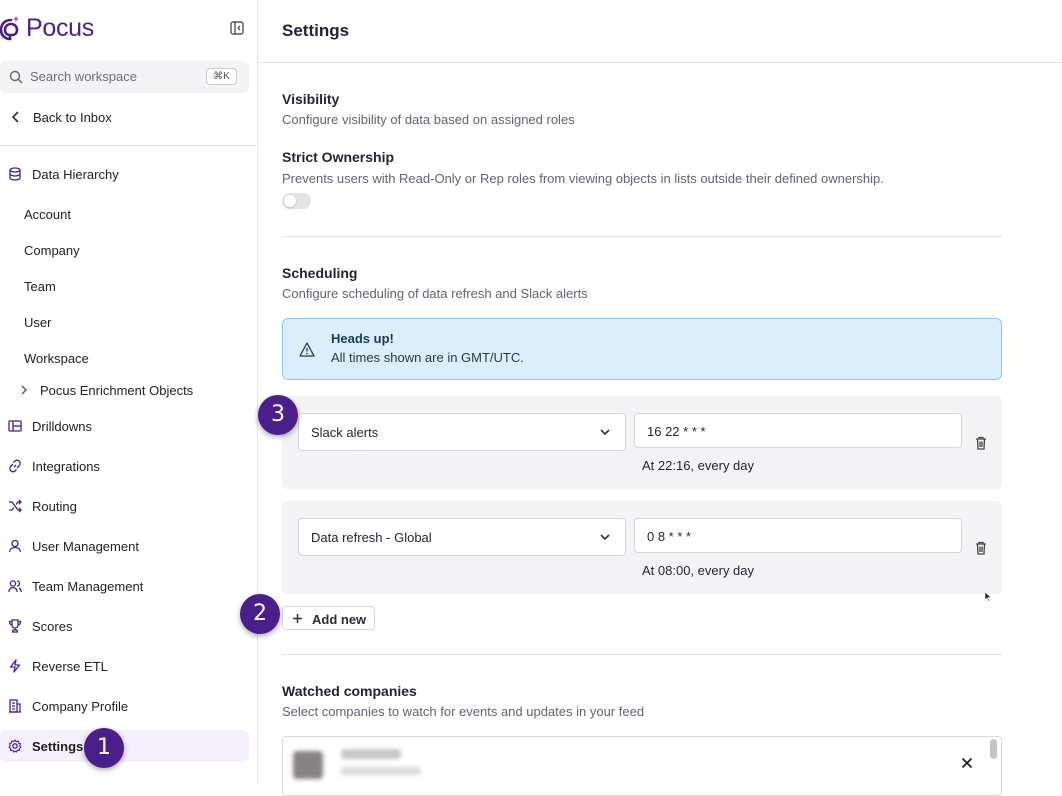 The width and height of the screenshot is (1062, 796). I want to click on alert-title: Heads up!, so click(362, 338).